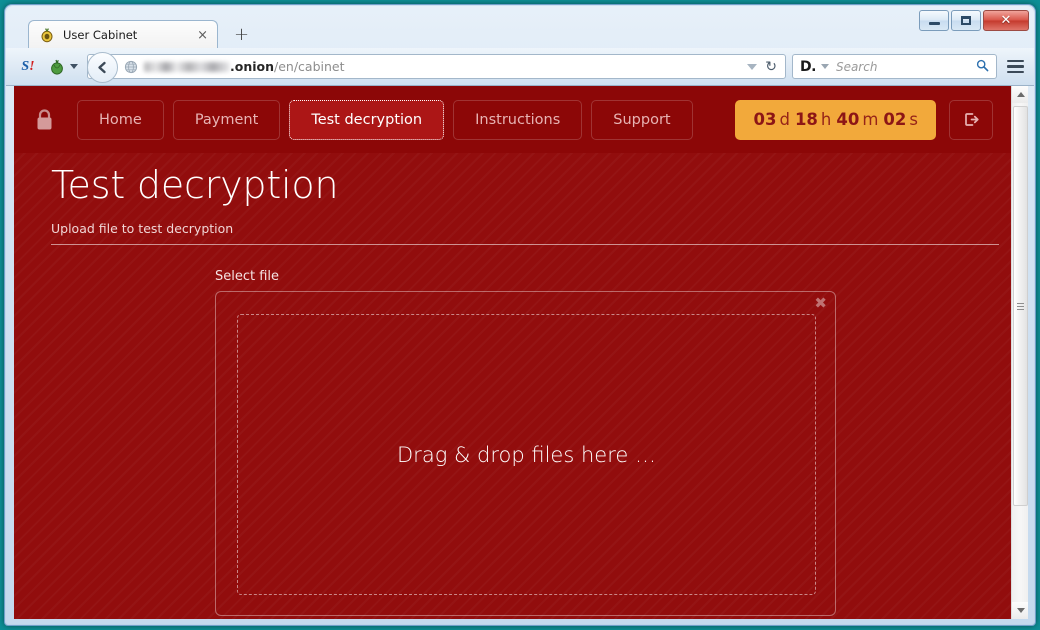  Describe the element at coordinates (102, 67) in the screenshot. I see `back-button` at that location.